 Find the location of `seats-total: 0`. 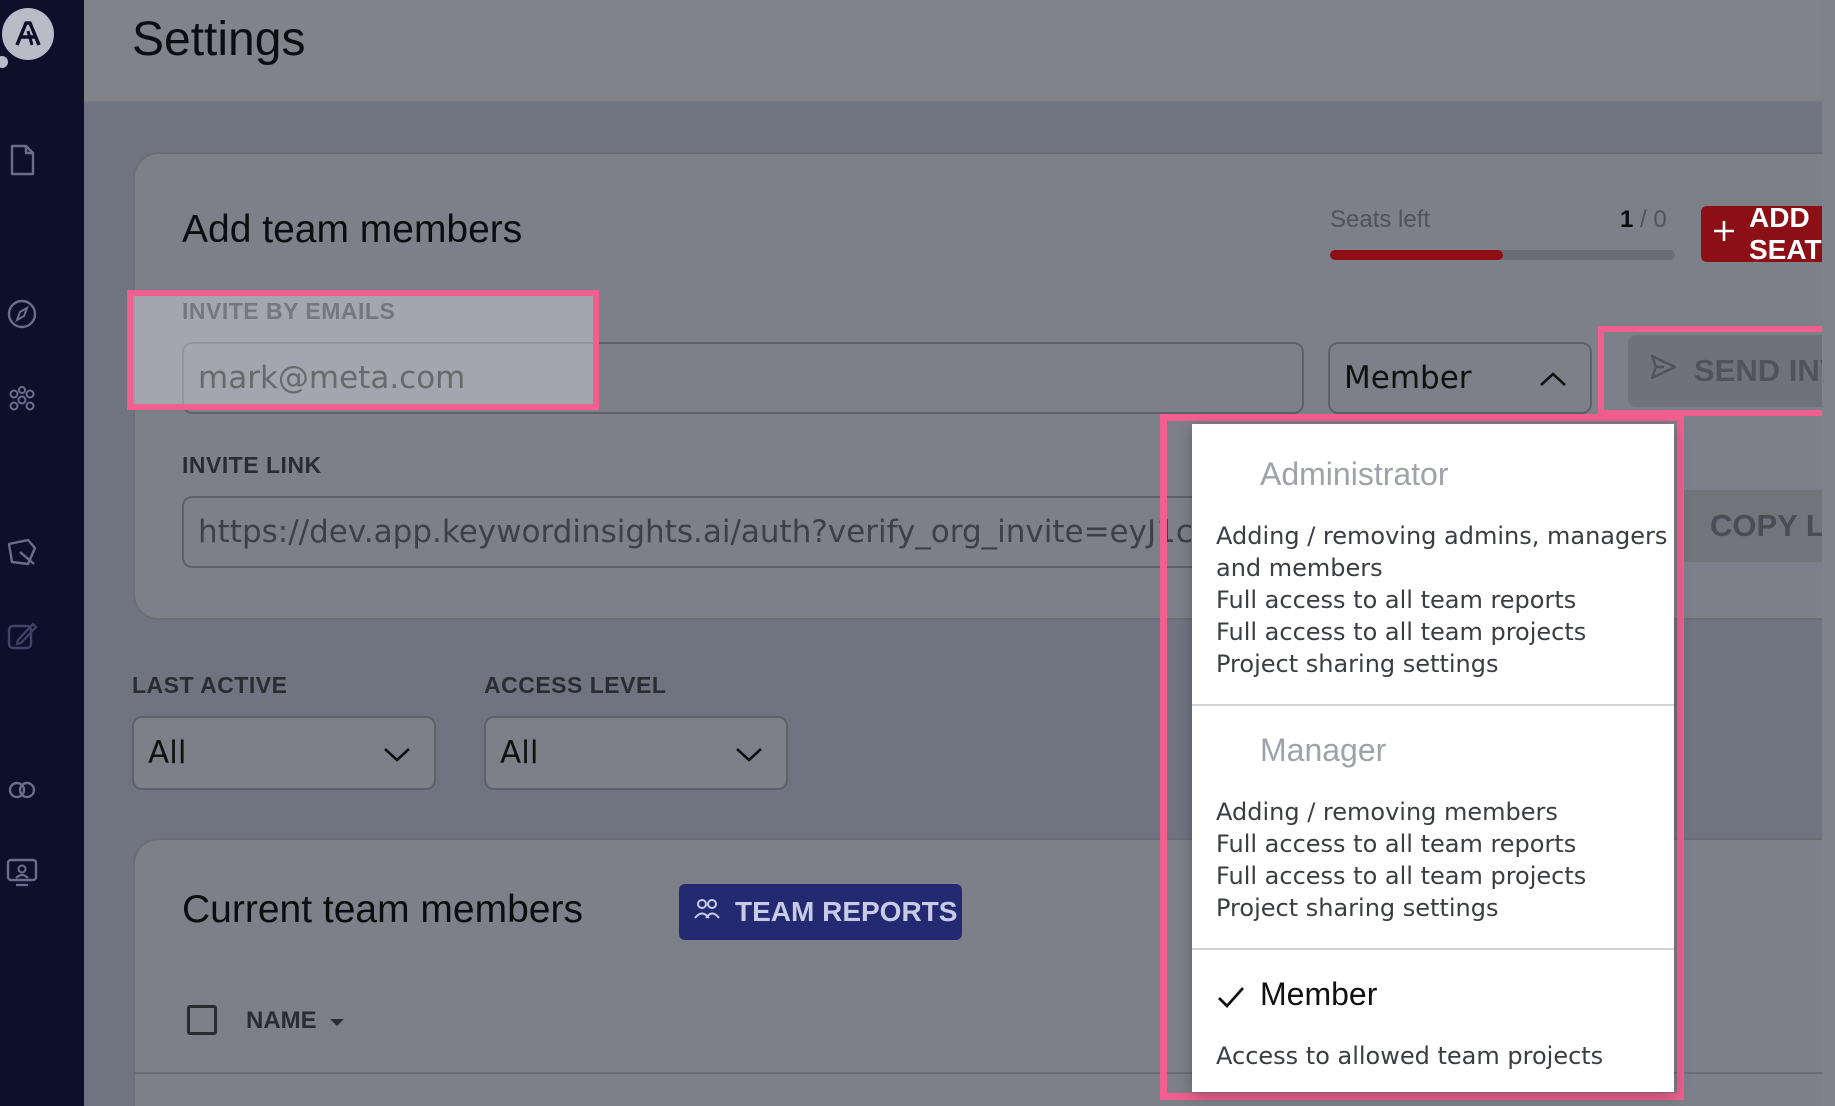

seats-total: 0 is located at coordinates (1660, 219).